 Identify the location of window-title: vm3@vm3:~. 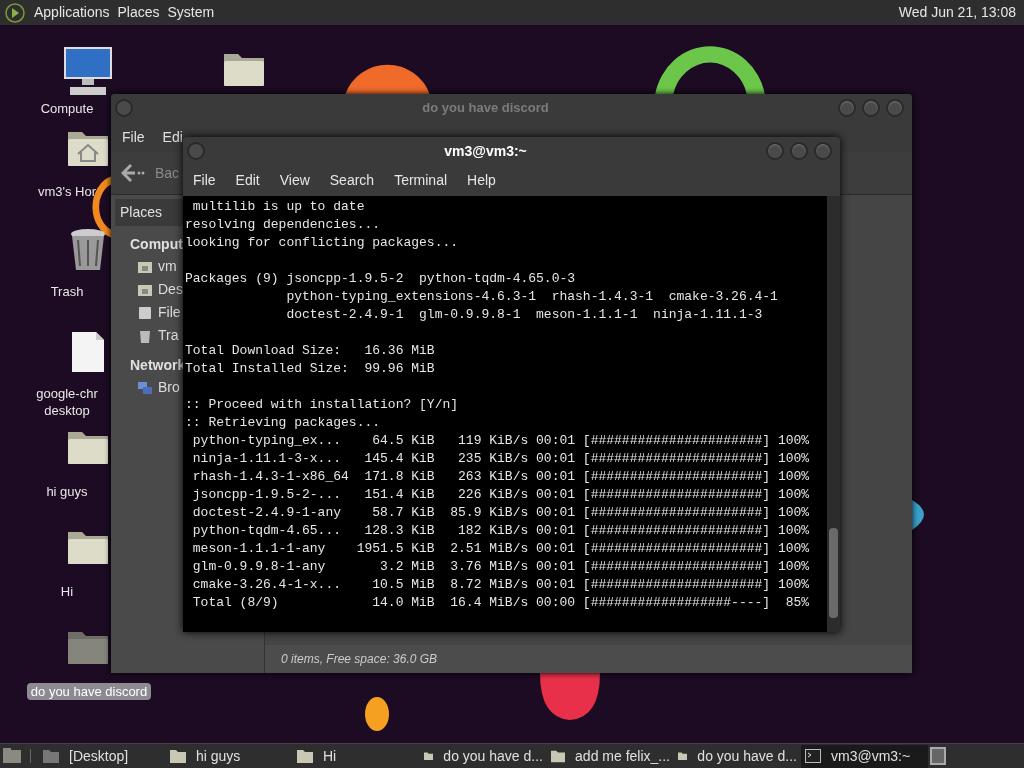
(485, 151).